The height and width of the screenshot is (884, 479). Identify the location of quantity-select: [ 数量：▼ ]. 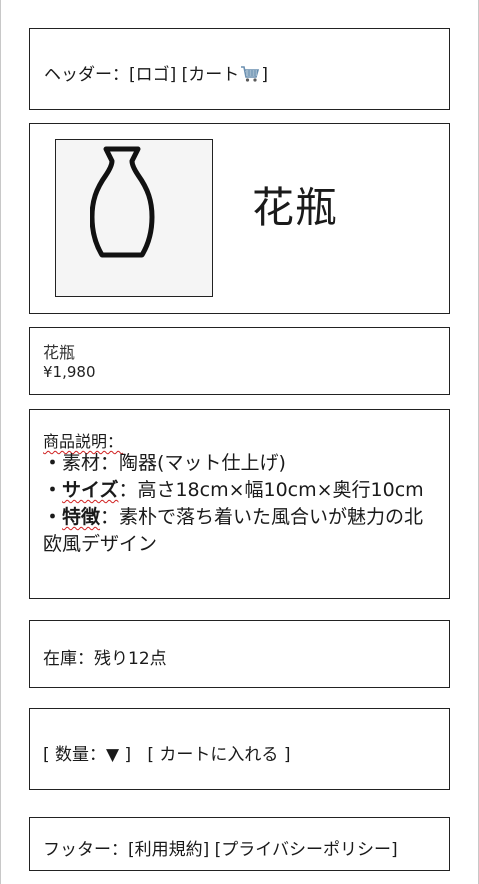
(87, 755).